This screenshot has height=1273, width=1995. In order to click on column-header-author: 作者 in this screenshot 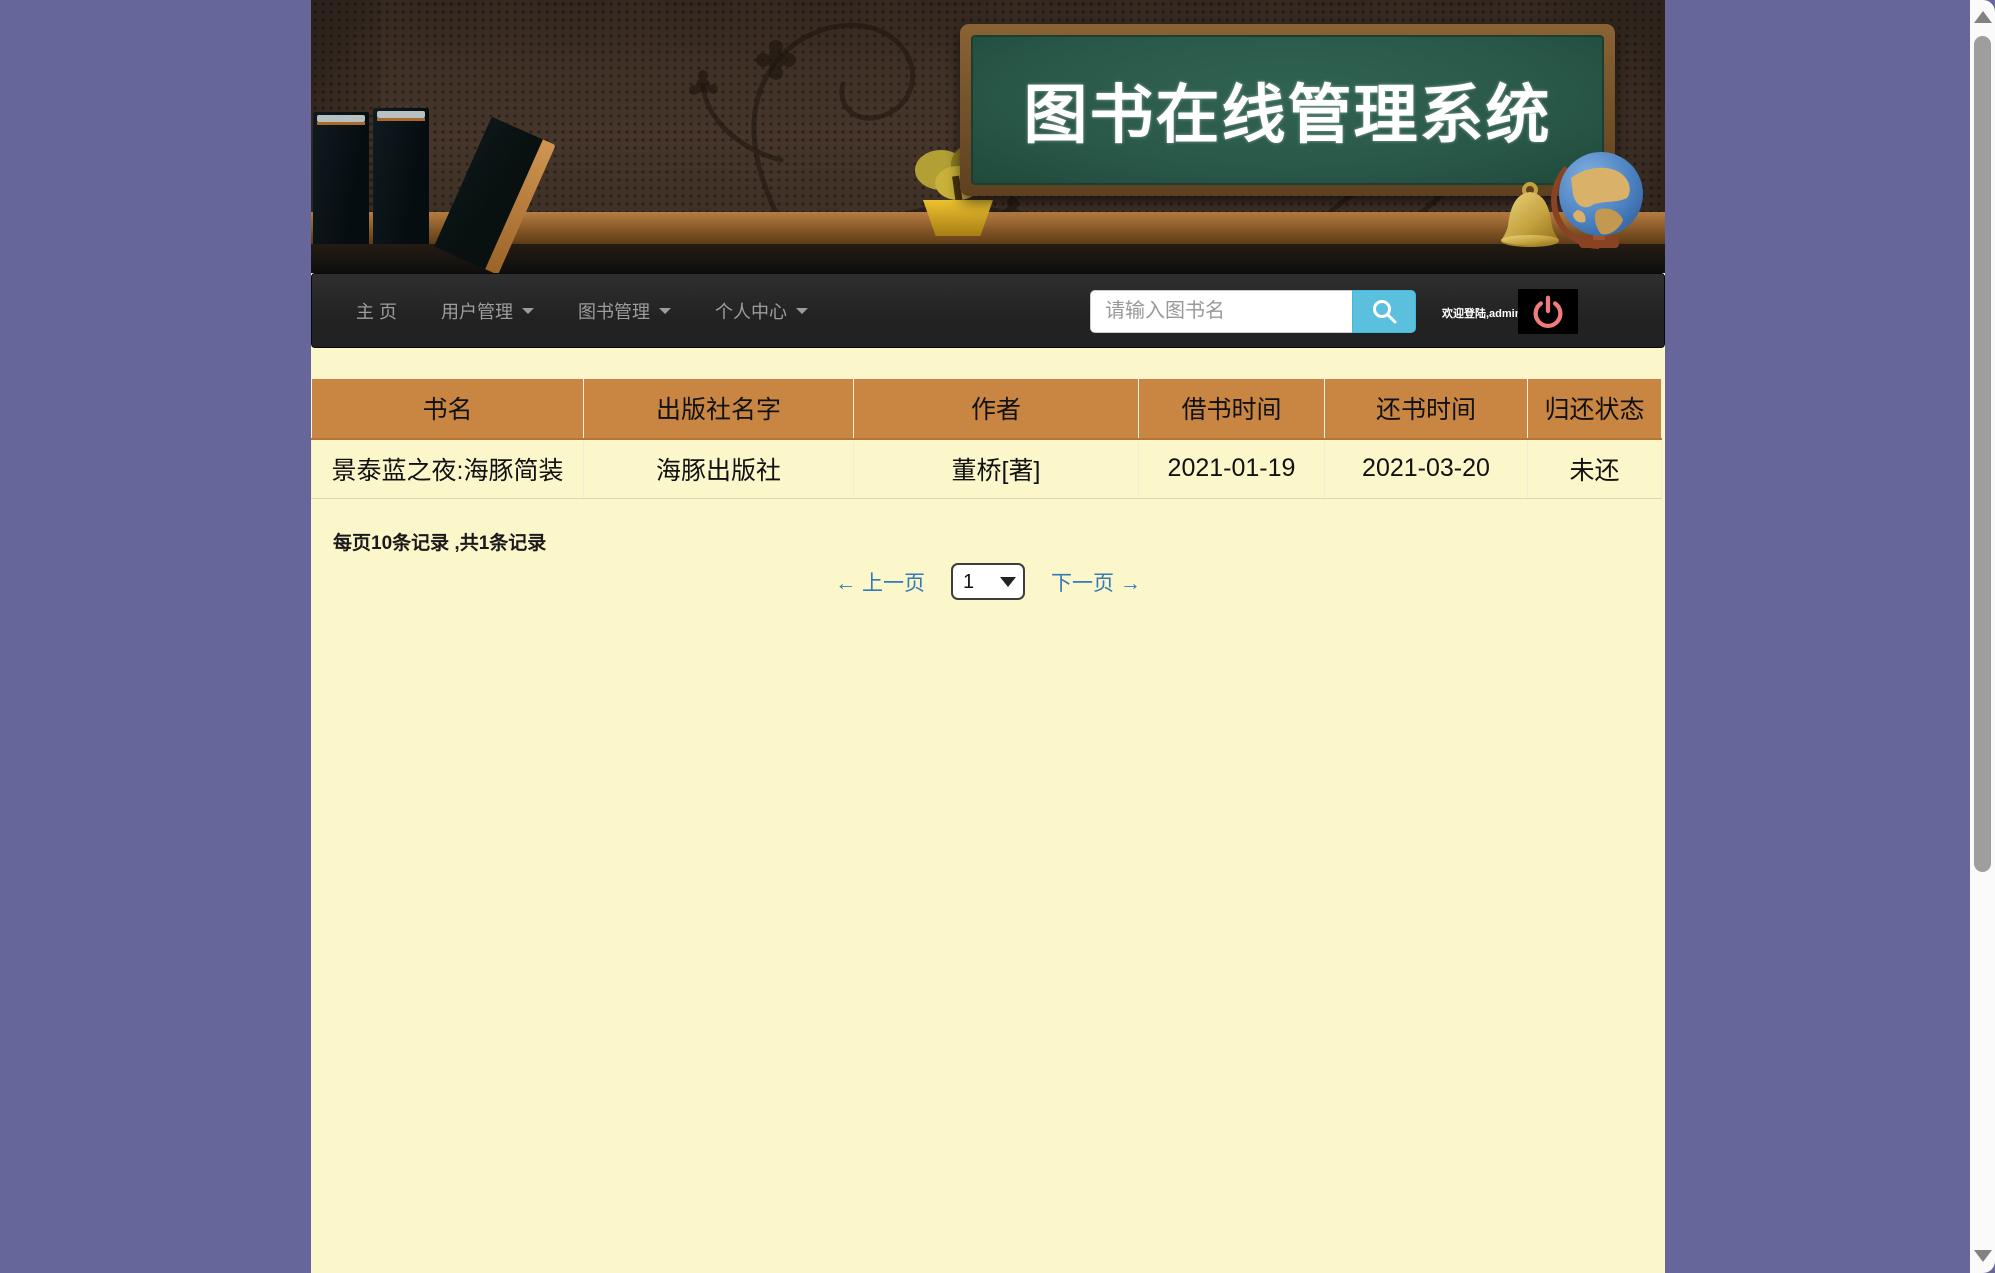, I will do `click(996, 409)`.